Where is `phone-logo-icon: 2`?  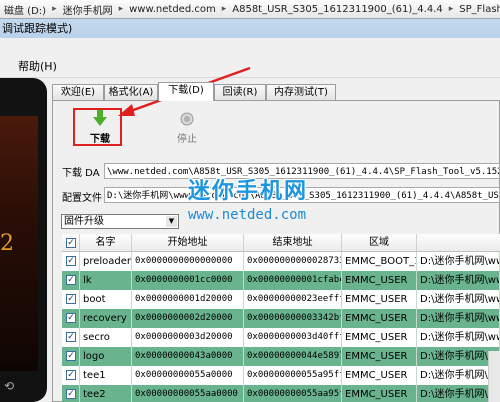
phone-logo-icon: 2 is located at coordinates (7, 243).